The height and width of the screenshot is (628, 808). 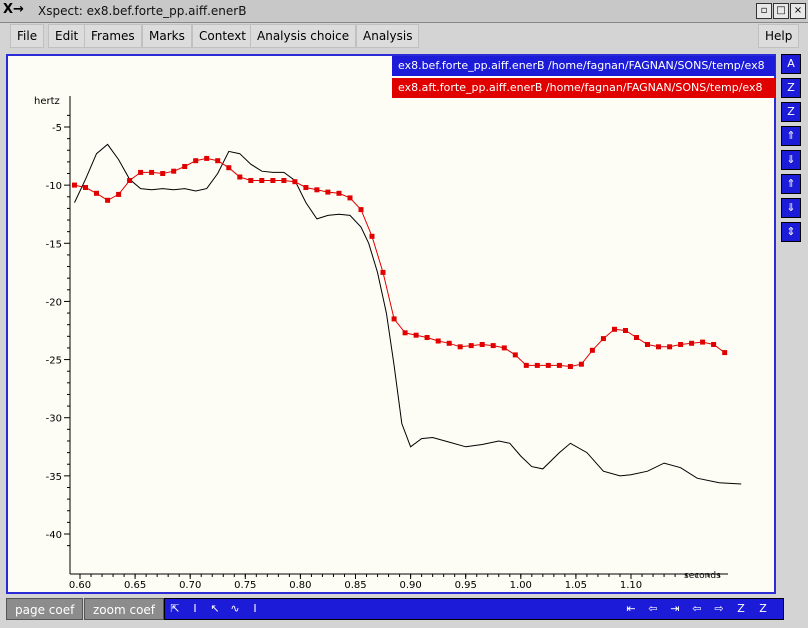 I want to click on y-tick-label: -30, so click(x=54, y=419).